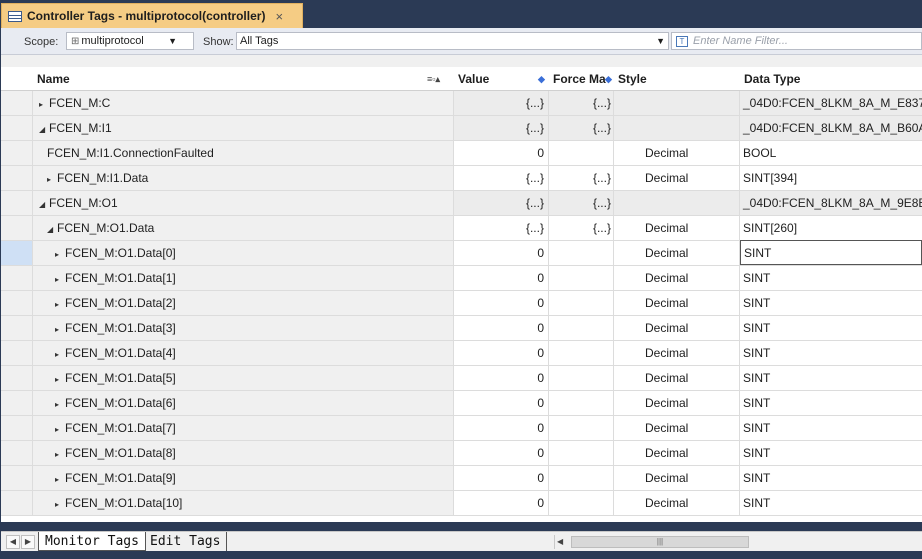 The height and width of the screenshot is (559, 922). What do you see at coordinates (243, 503) in the screenshot?
I see `tag-name-cell: ▸ FCEN_M:O1.Data[10]` at bounding box center [243, 503].